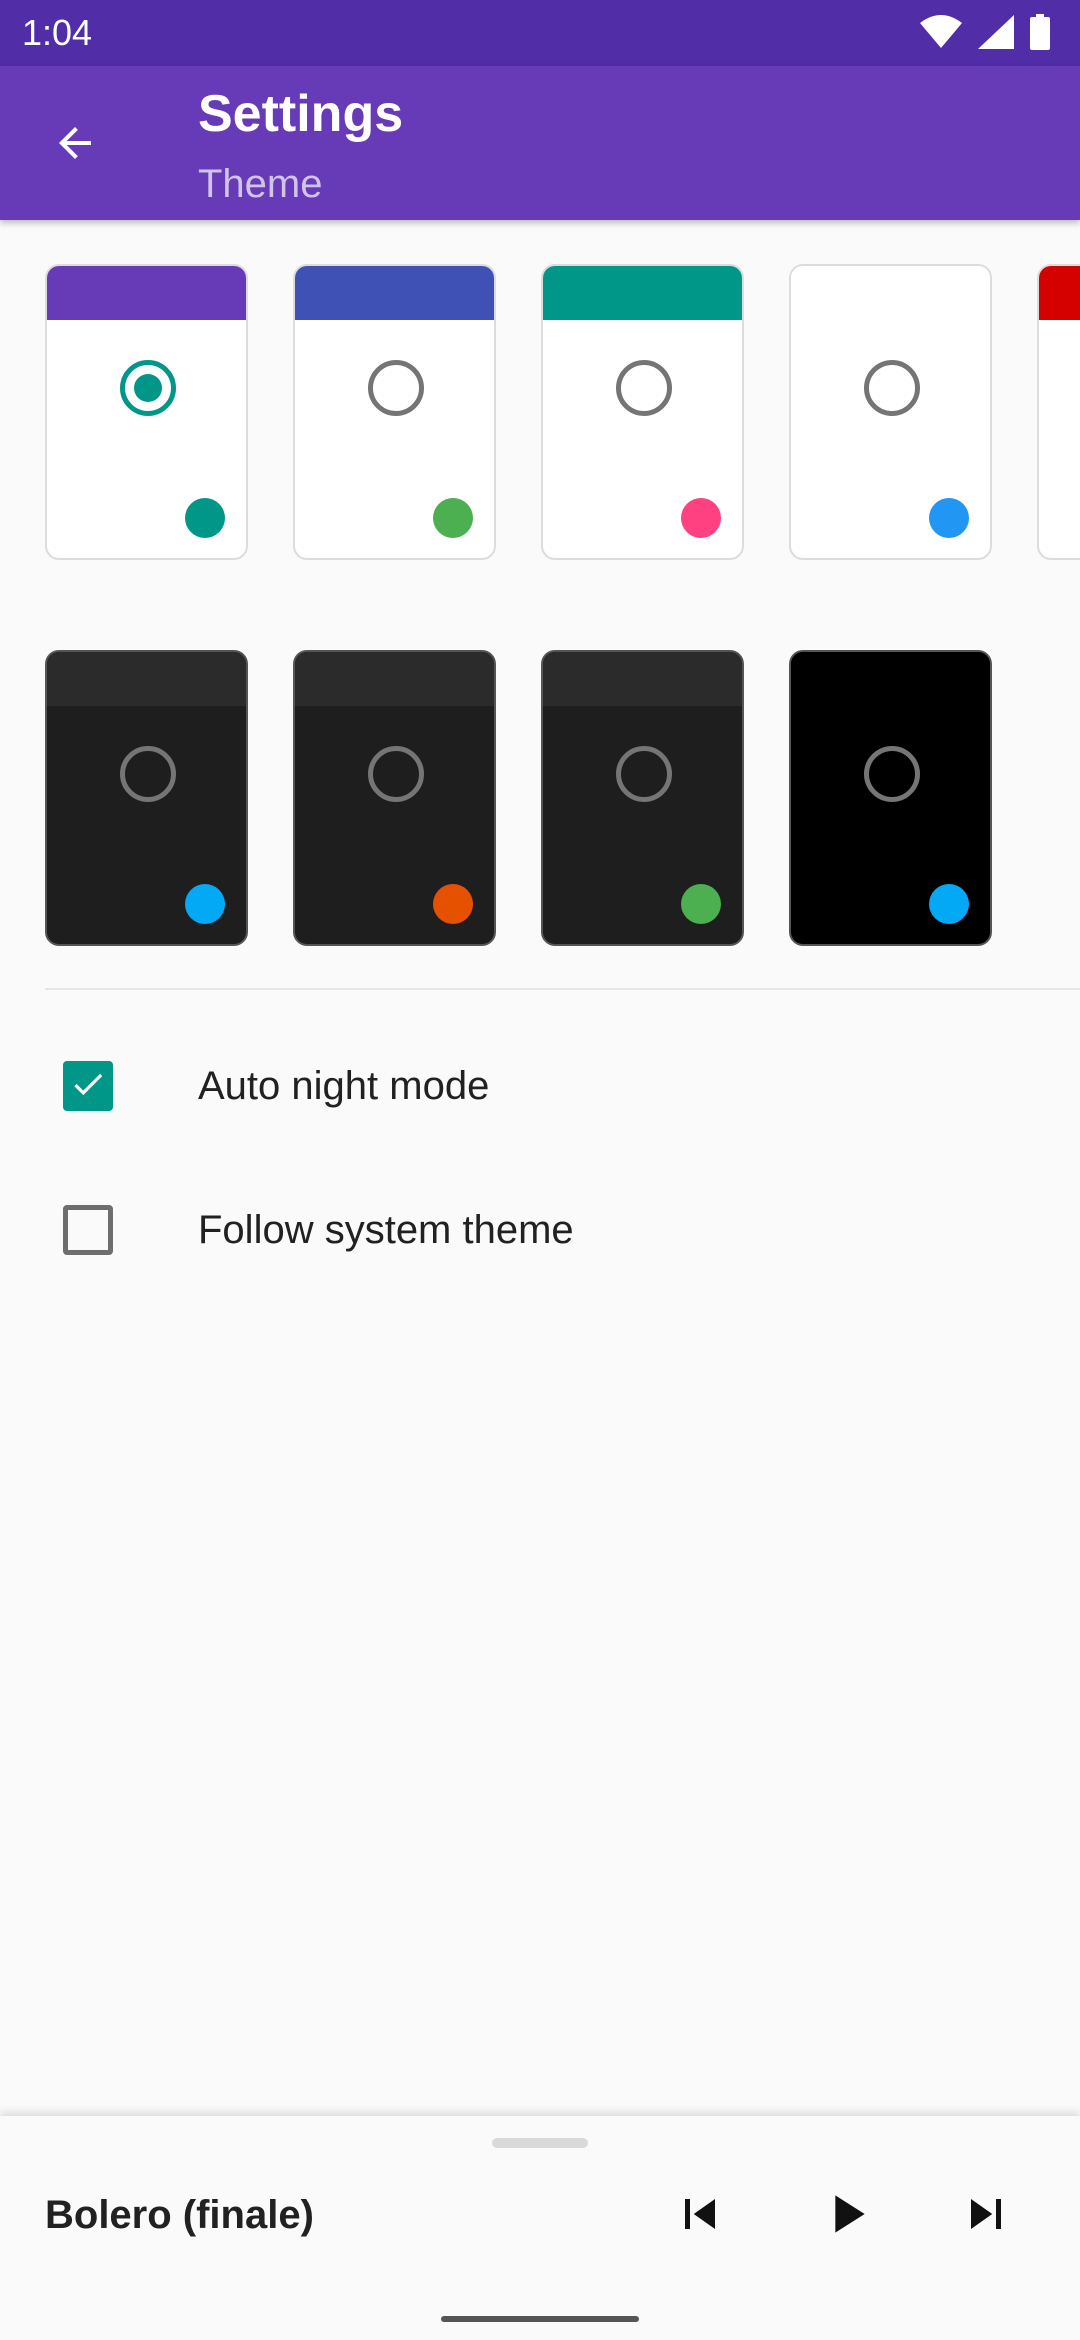 The width and height of the screenshot is (1080, 2340). Describe the element at coordinates (57, 32) in the screenshot. I see `status-time: 1:04` at that location.